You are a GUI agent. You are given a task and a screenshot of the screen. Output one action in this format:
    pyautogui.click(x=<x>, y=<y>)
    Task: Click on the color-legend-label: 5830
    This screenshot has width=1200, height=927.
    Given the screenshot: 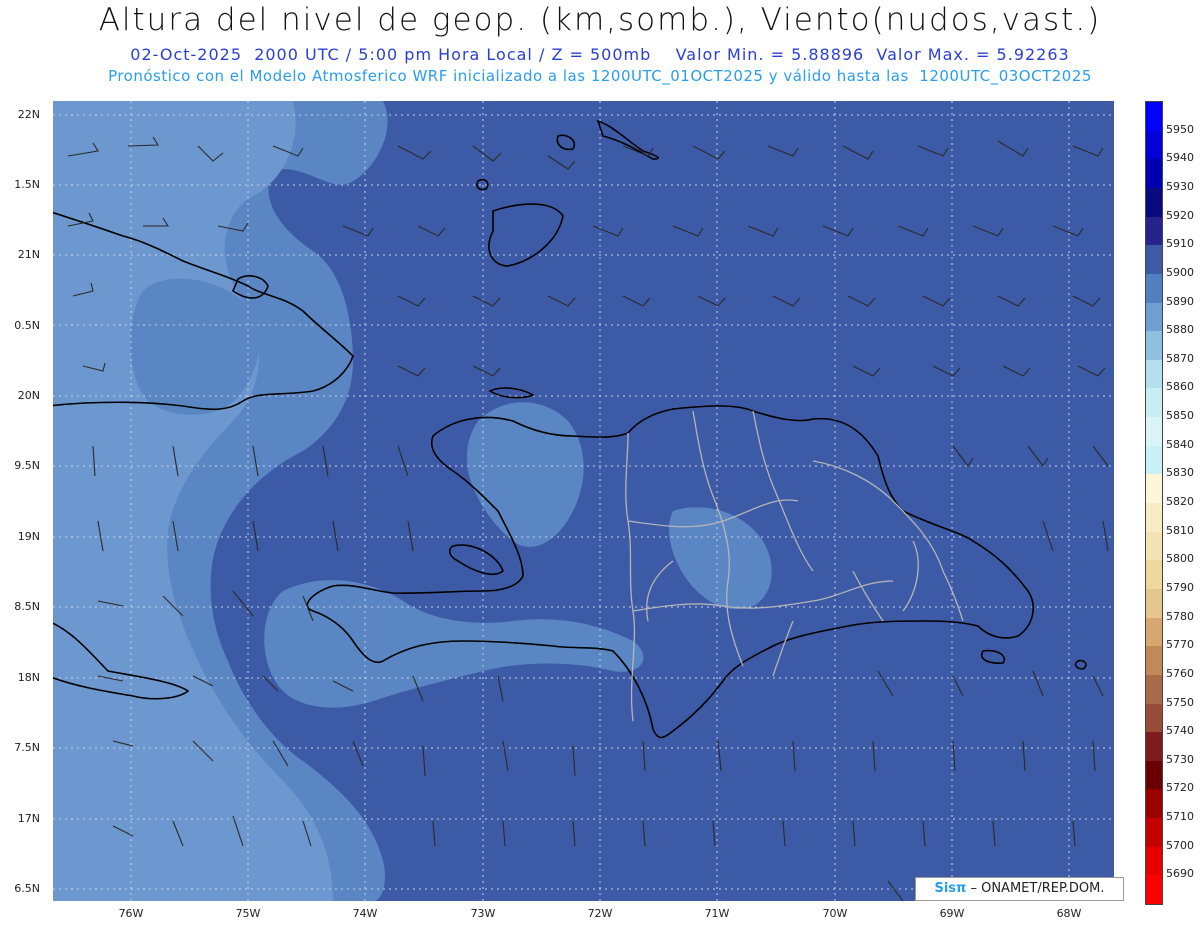 What is the action you would take?
    pyautogui.click(x=1180, y=473)
    